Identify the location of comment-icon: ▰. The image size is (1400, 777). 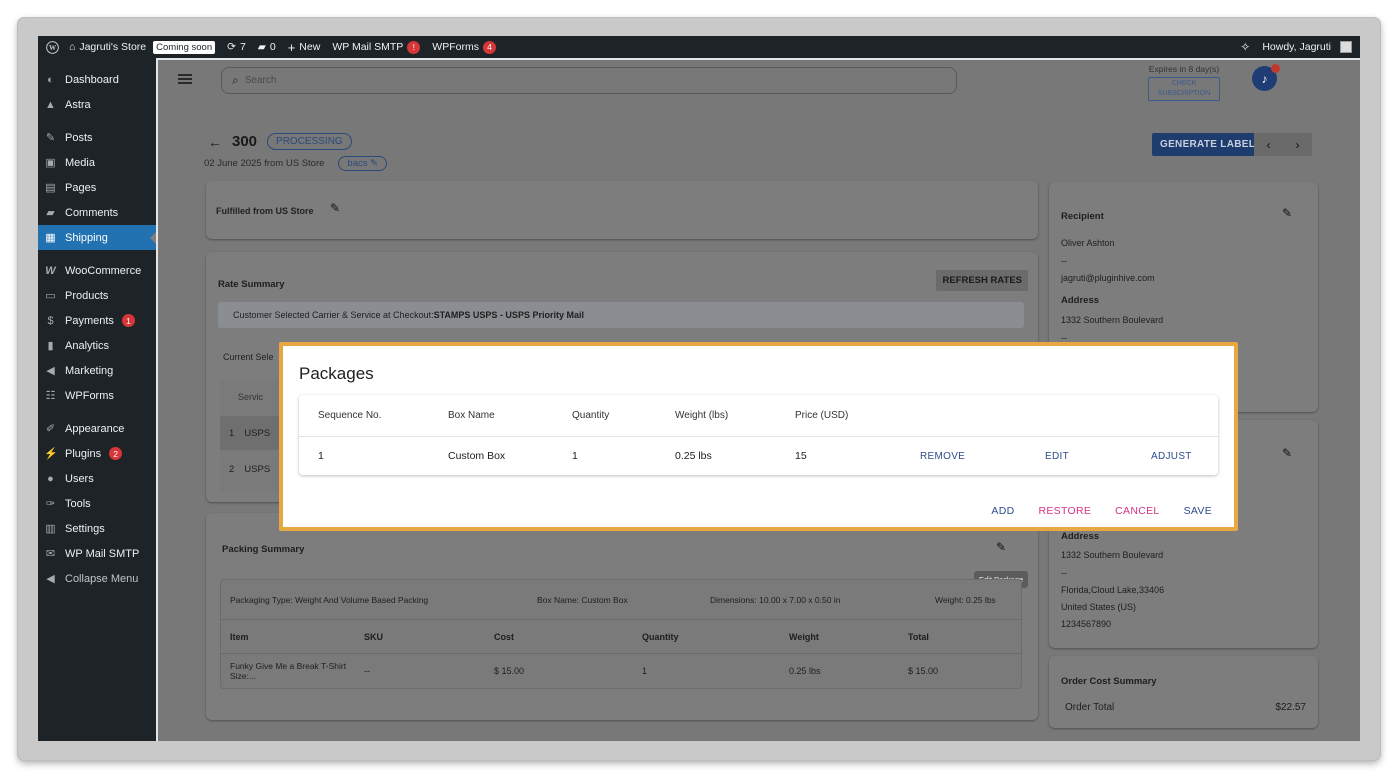
(50, 213).